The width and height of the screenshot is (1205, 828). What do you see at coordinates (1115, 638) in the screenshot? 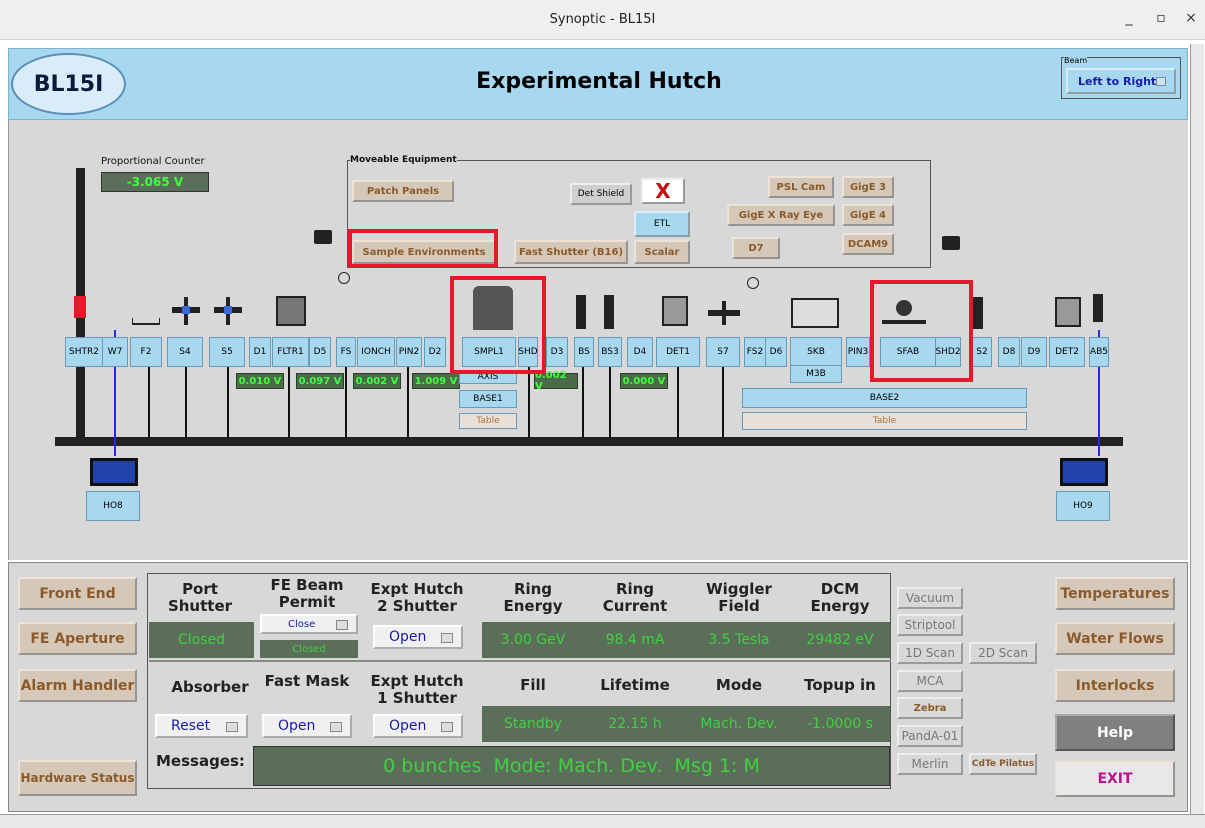
I see `water-flows-button: Water Flows` at bounding box center [1115, 638].